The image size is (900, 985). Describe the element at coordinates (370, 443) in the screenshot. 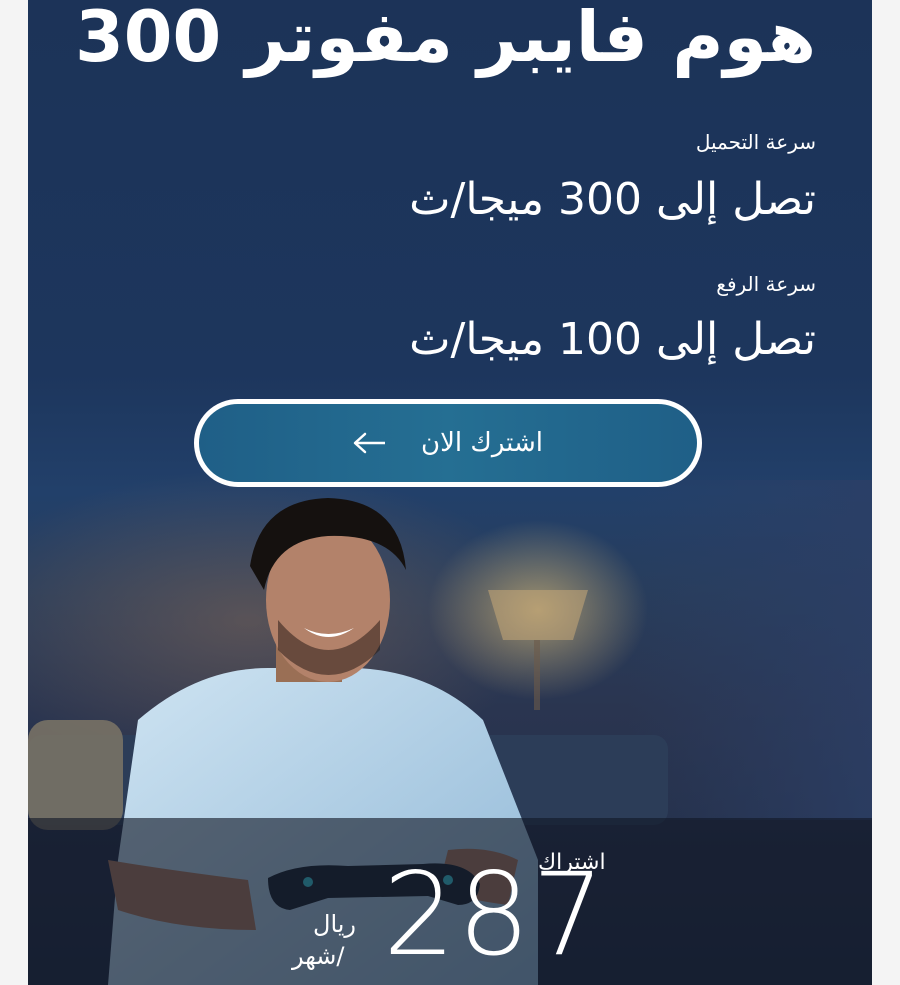

I see `arrow-left-icon` at that location.